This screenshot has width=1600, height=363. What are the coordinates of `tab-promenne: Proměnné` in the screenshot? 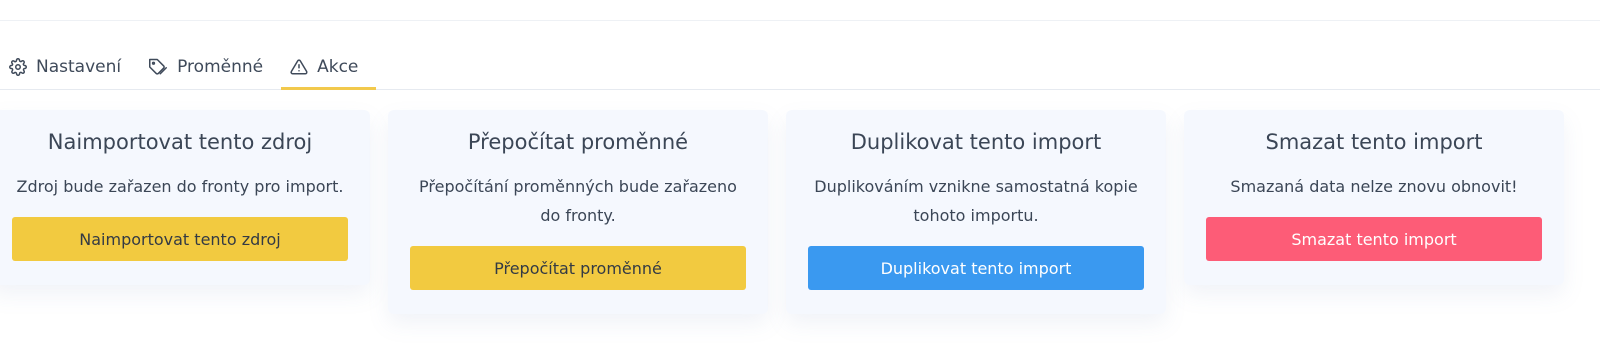 It's located at (210, 66).